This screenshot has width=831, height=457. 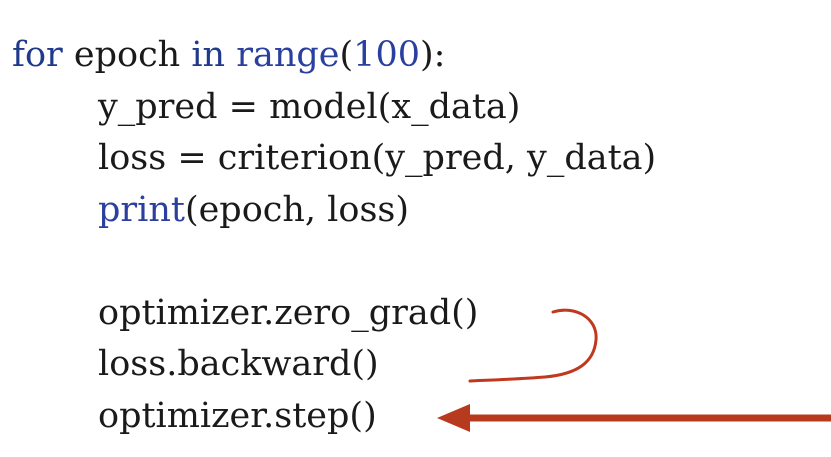 I want to click on builtin-range: range, so click(x=288, y=55).